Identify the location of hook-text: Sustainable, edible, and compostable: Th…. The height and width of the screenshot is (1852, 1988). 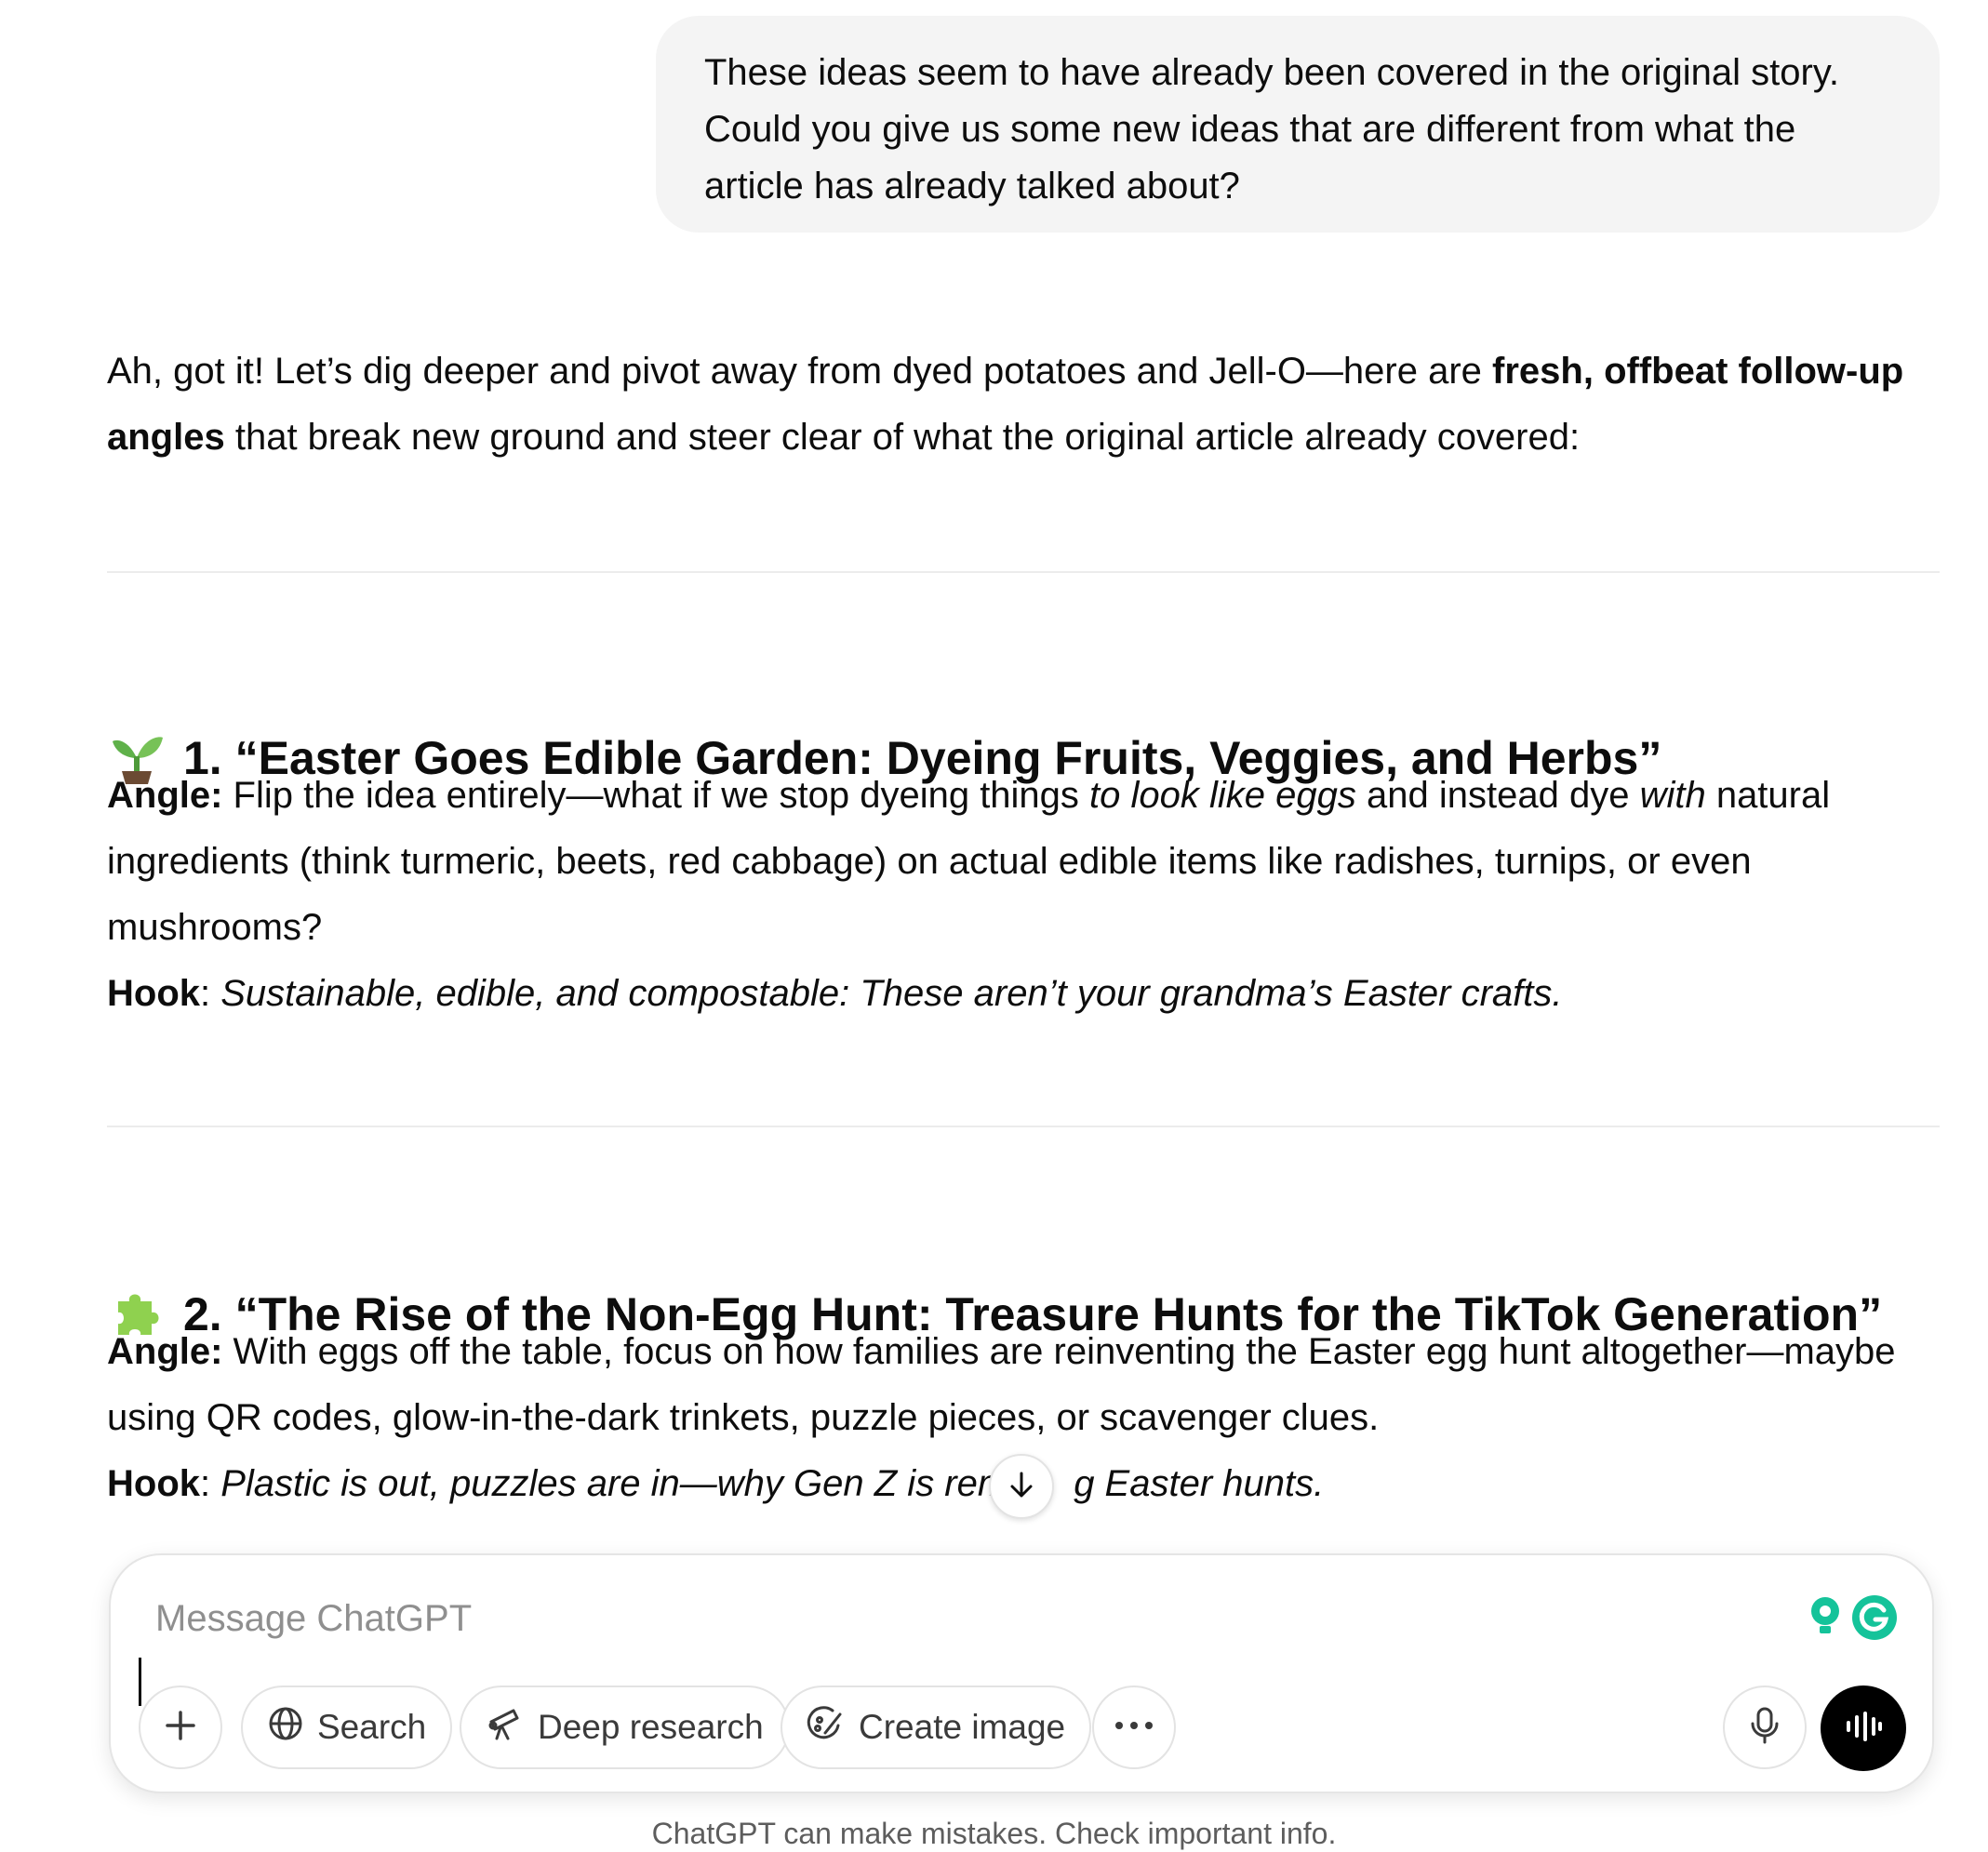
(891, 993).